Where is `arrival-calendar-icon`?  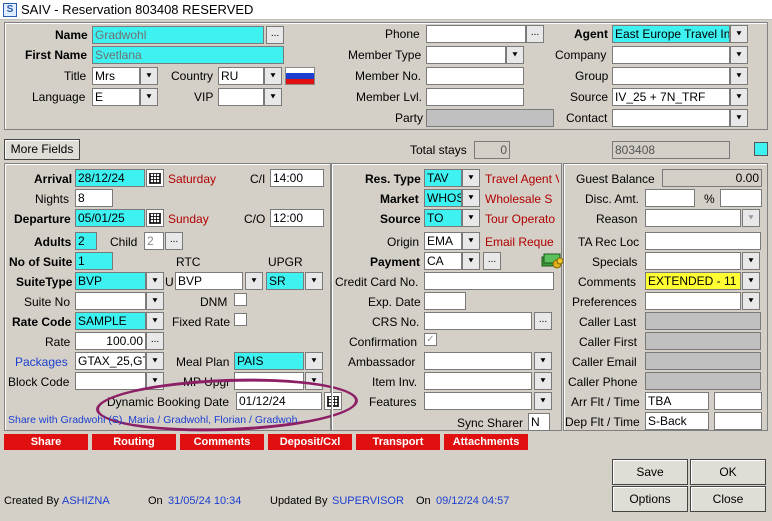 arrival-calendar-icon is located at coordinates (155, 178).